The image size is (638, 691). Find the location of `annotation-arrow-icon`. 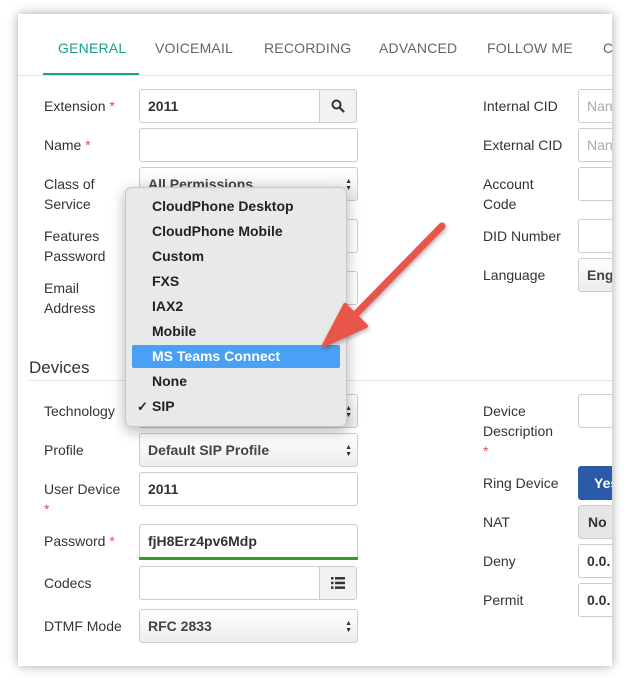

annotation-arrow-icon is located at coordinates (384, 284).